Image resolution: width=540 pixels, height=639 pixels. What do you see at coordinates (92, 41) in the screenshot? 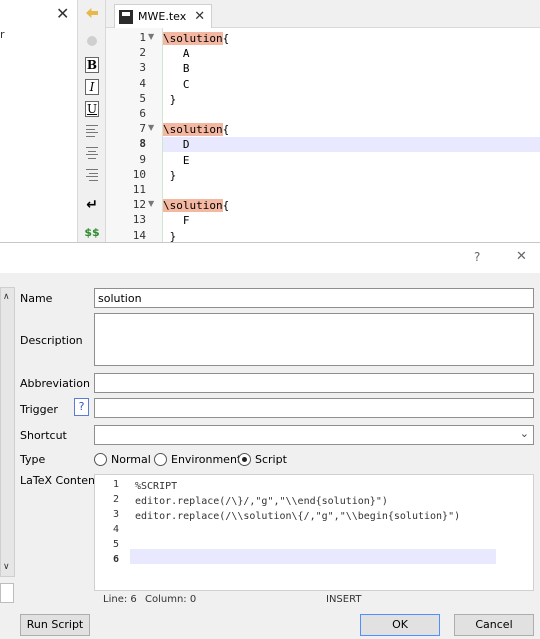
I see `disabled-icon` at bounding box center [92, 41].